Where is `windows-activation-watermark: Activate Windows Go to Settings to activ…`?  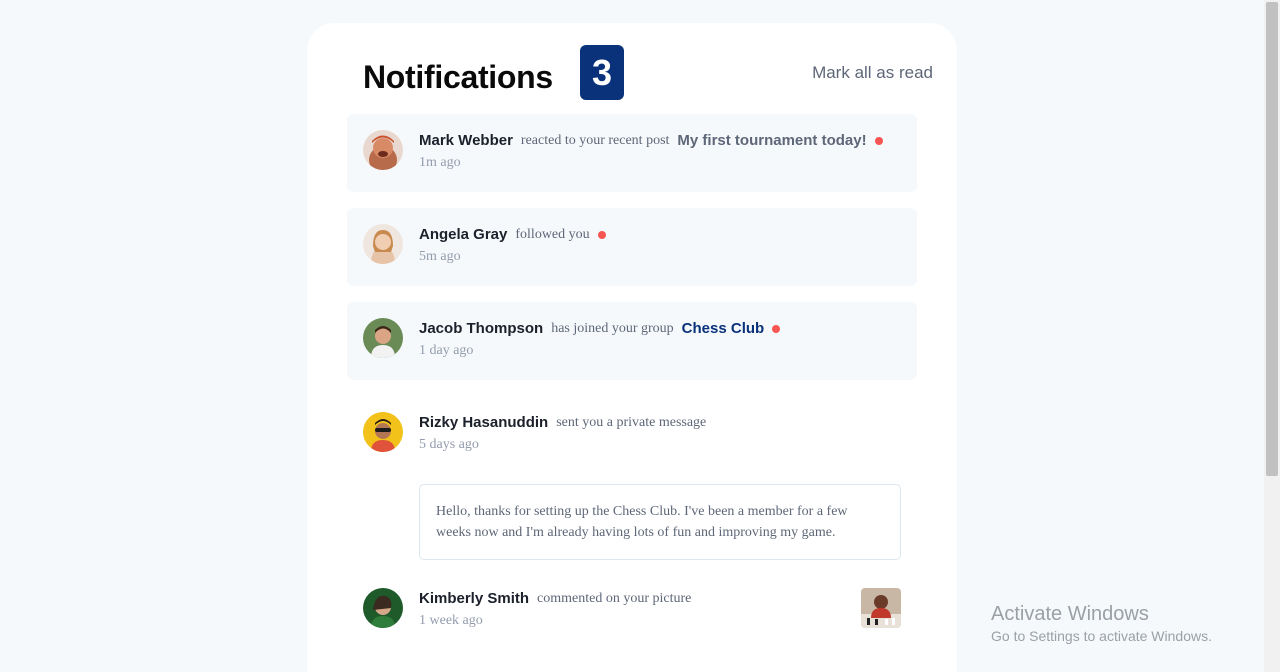
windows-activation-watermark: Activate Windows Go to Settings to activ… is located at coordinates (1101, 624).